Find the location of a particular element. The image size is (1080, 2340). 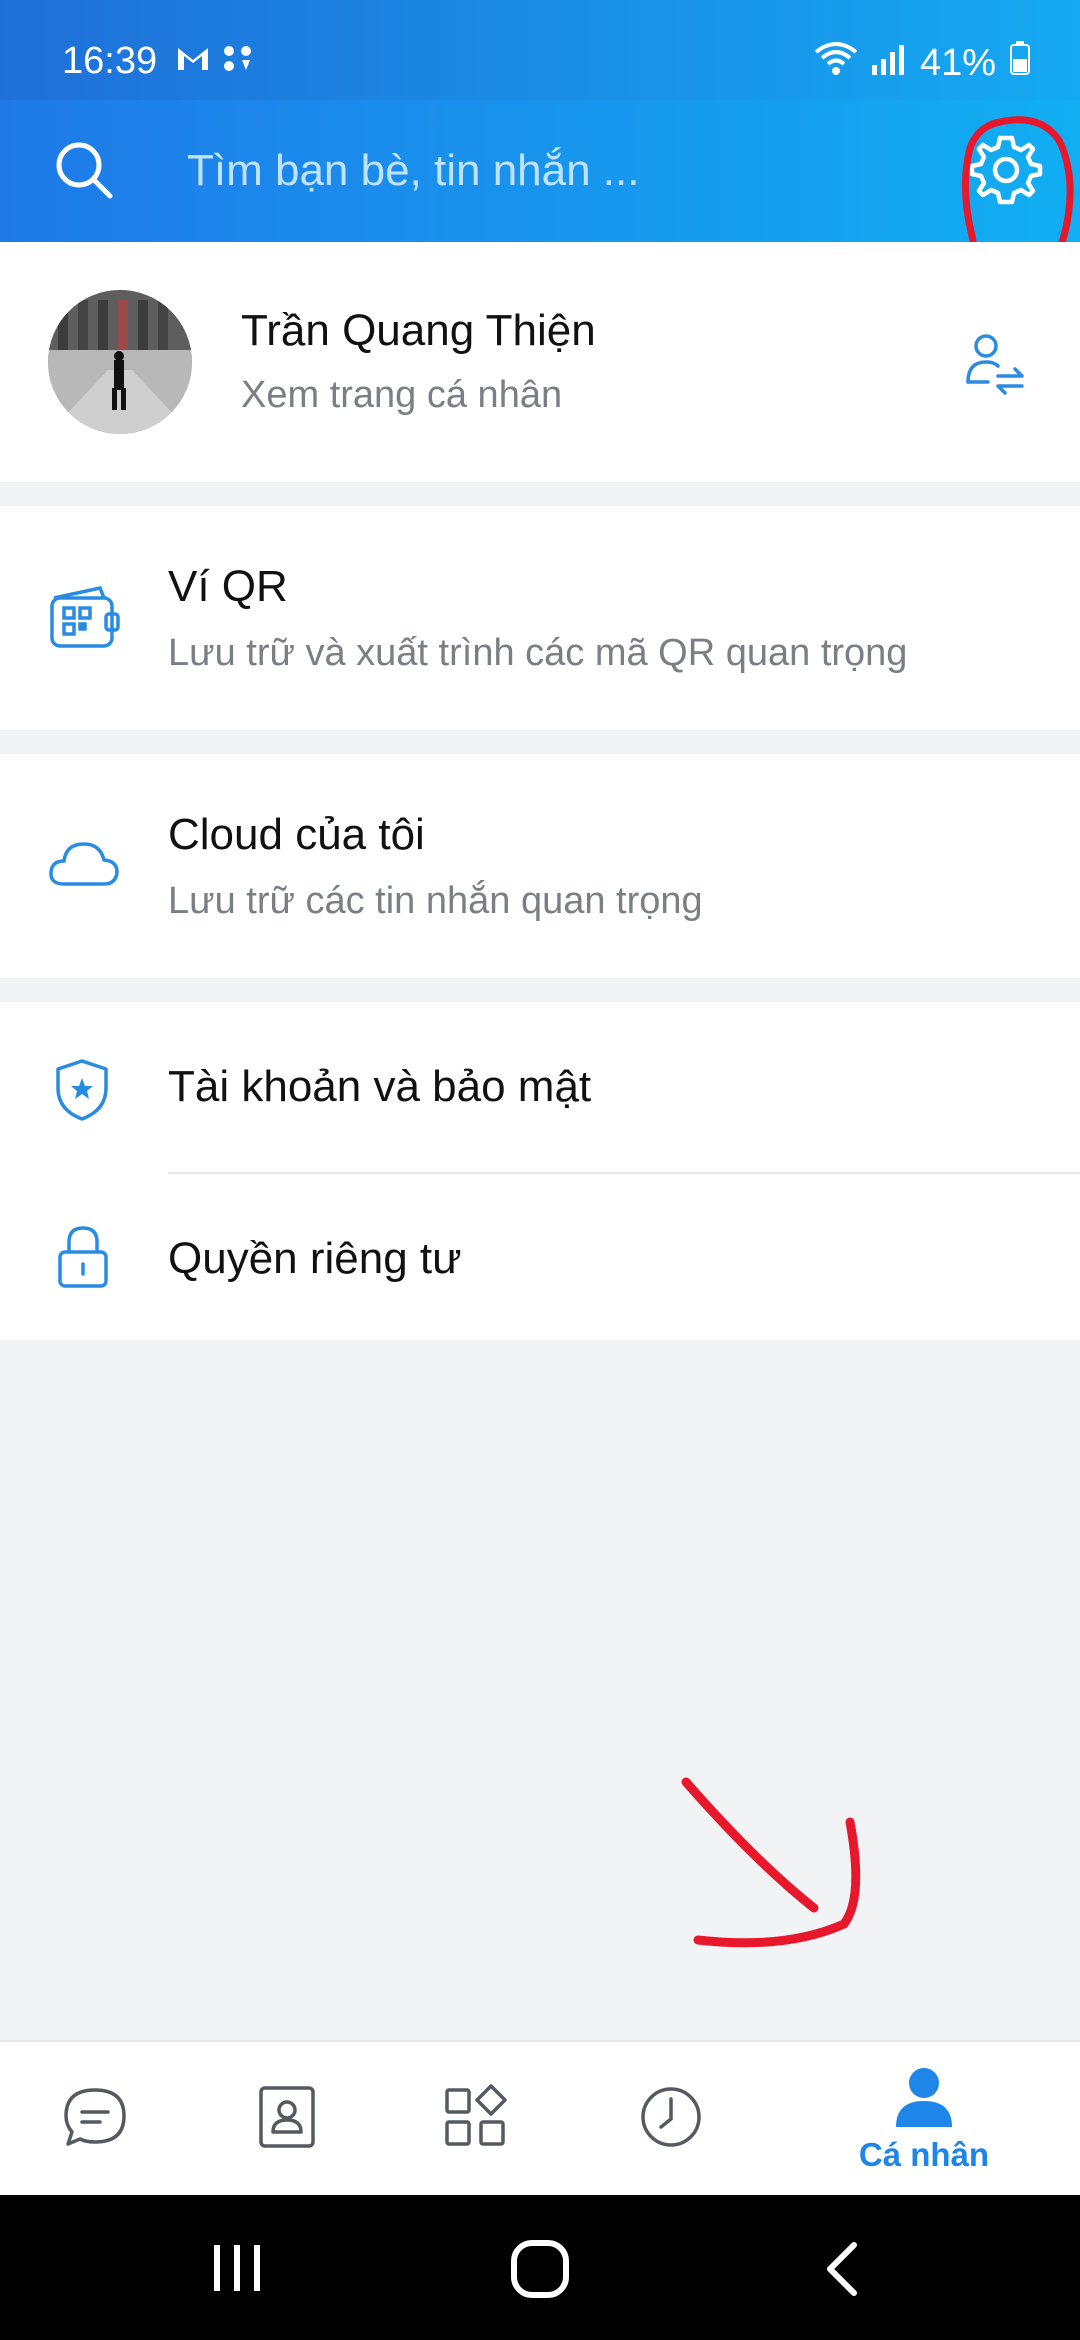

nav-profile: Cá nhân is located at coordinates (924, 2119).